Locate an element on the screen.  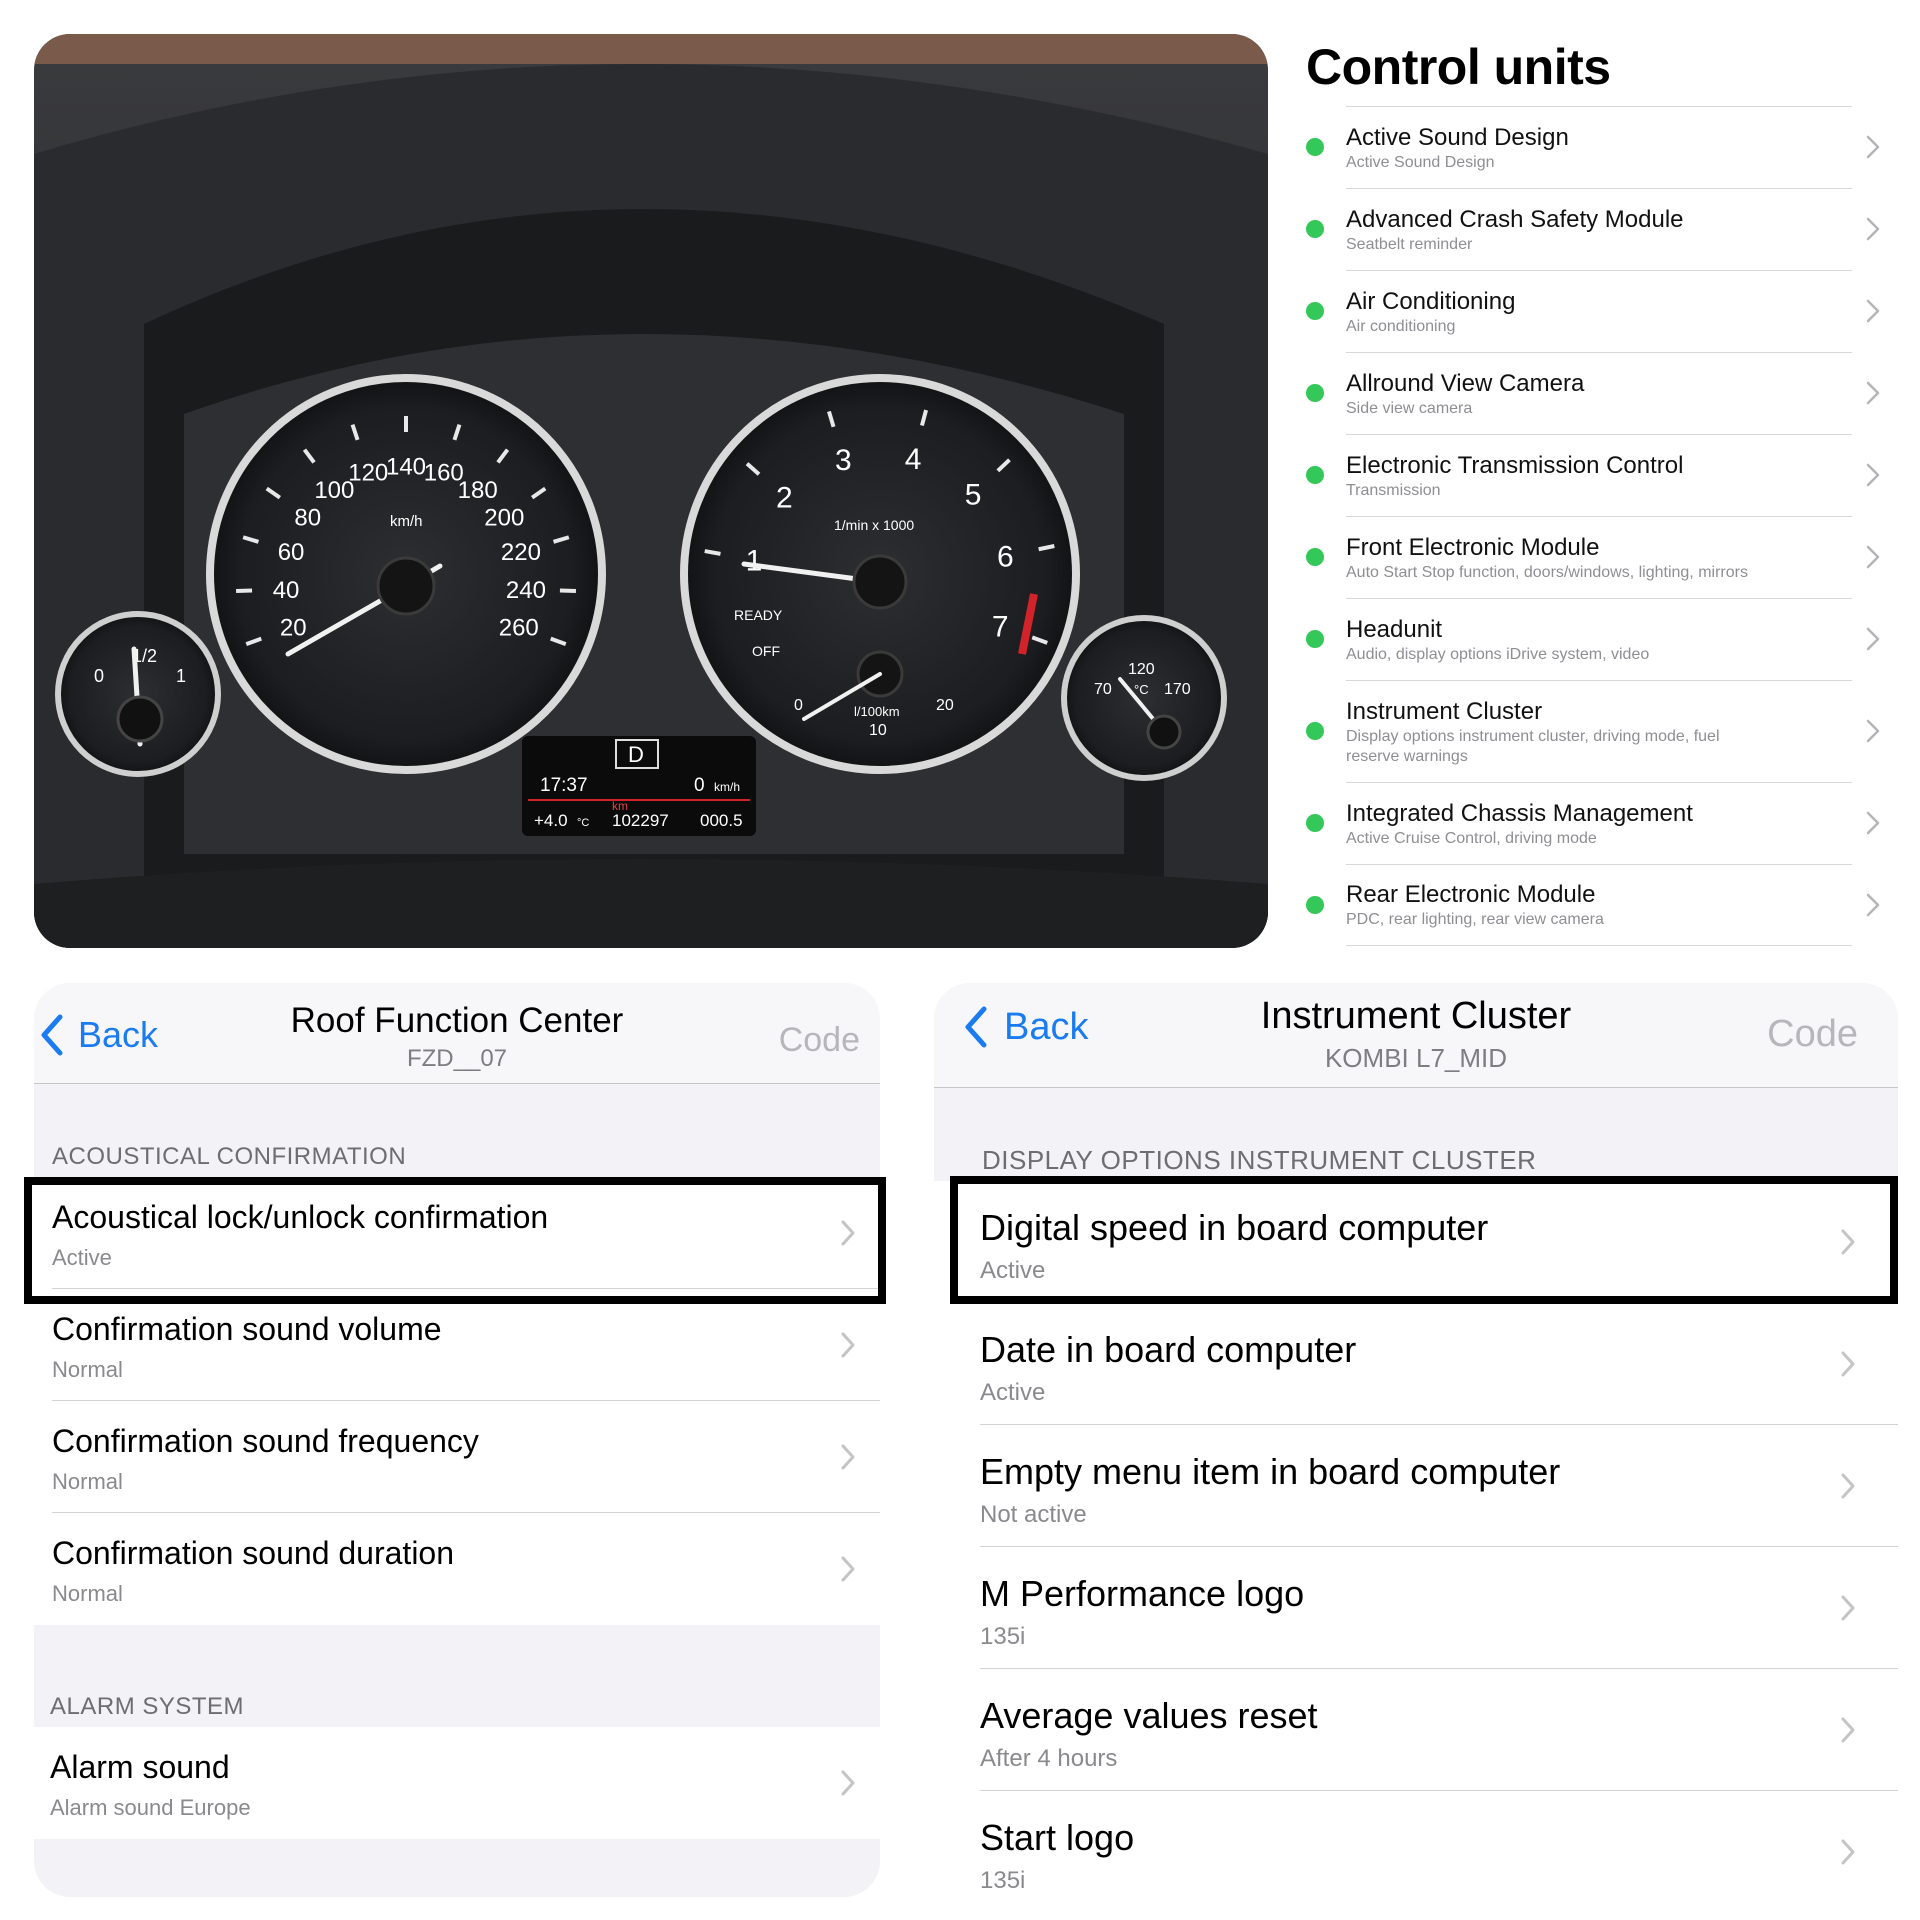
control-unit-row: Active Sound Design Active Sound Design is located at coordinates (1596, 147).